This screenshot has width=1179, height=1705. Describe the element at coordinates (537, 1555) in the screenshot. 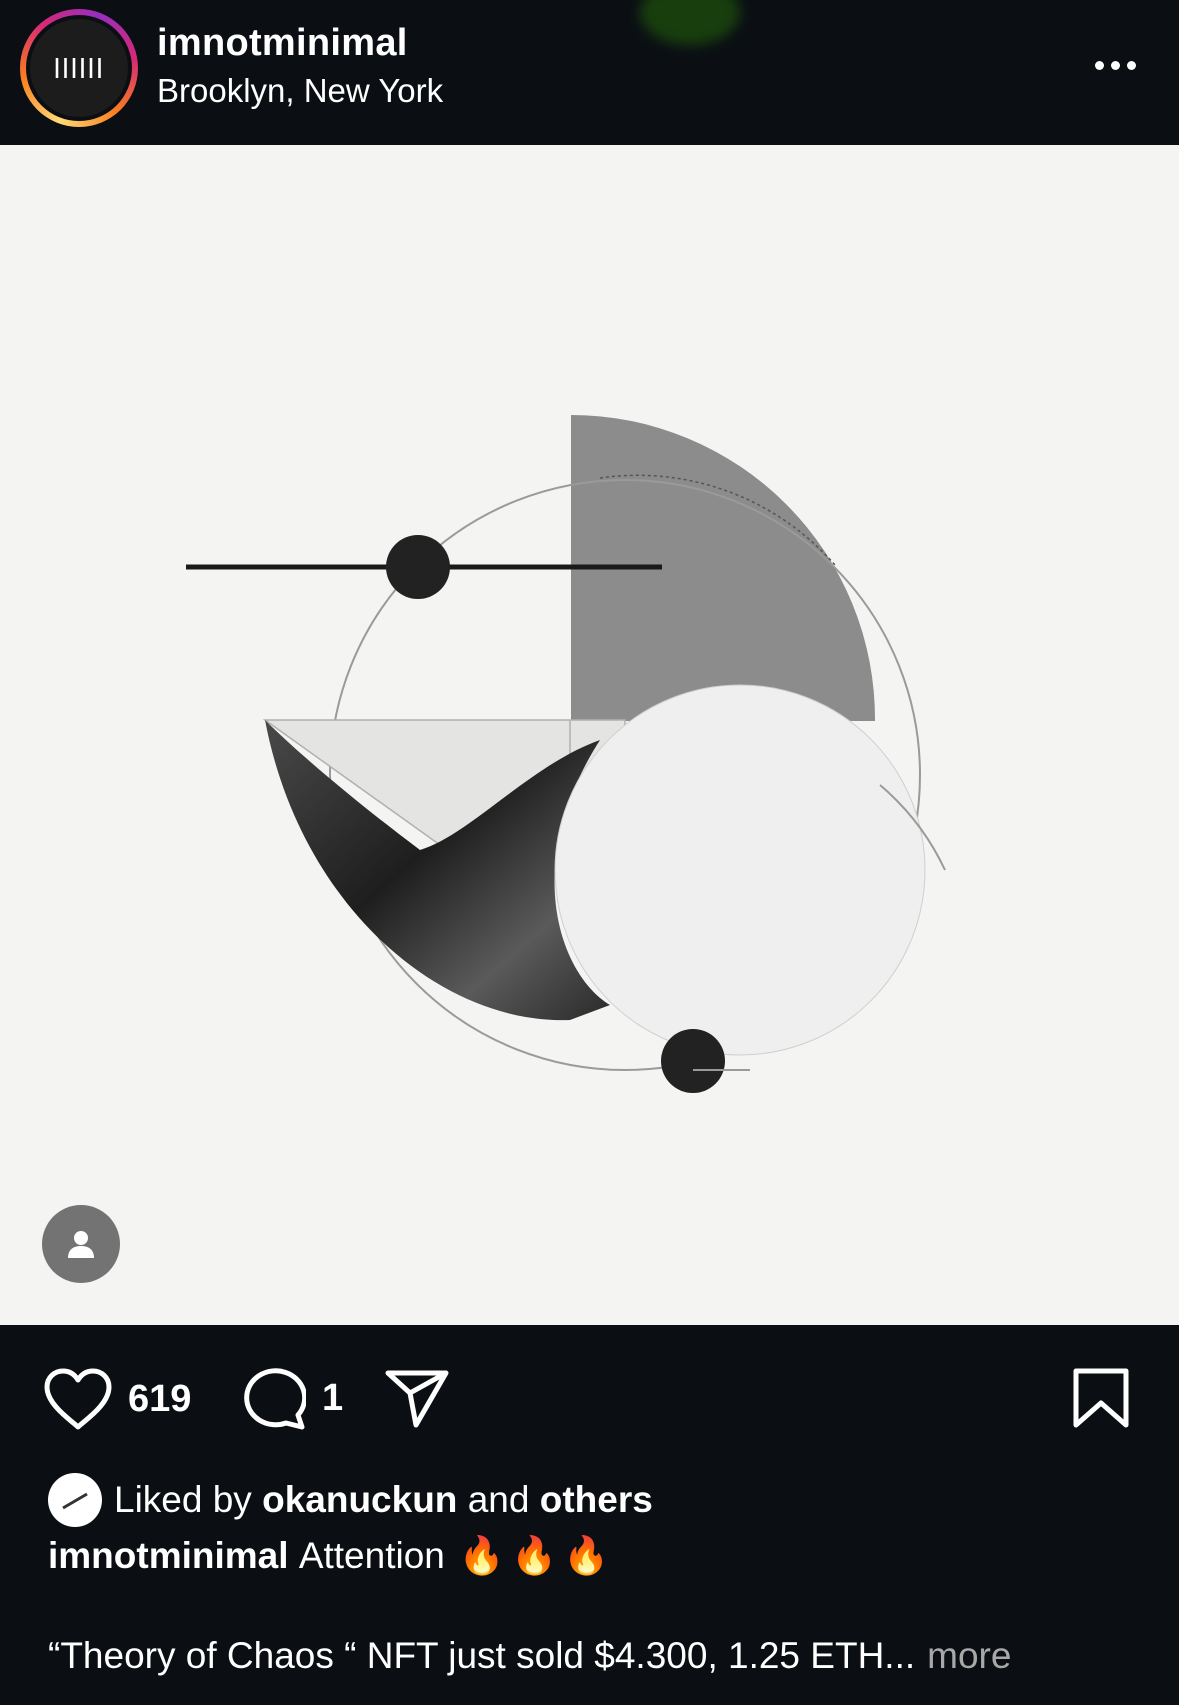

I see `fire-emoji: 🔥🔥🔥` at that location.